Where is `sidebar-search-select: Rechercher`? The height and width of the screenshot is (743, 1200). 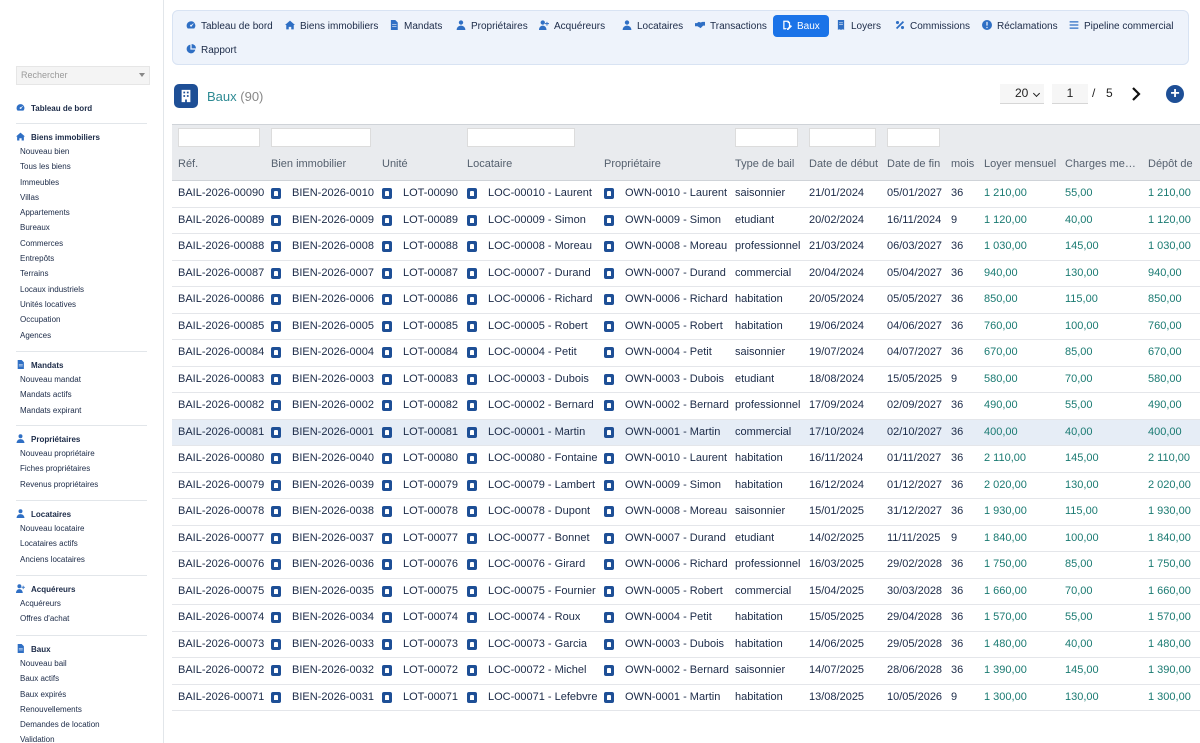
sidebar-search-select: Rechercher is located at coordinates (83, 75).